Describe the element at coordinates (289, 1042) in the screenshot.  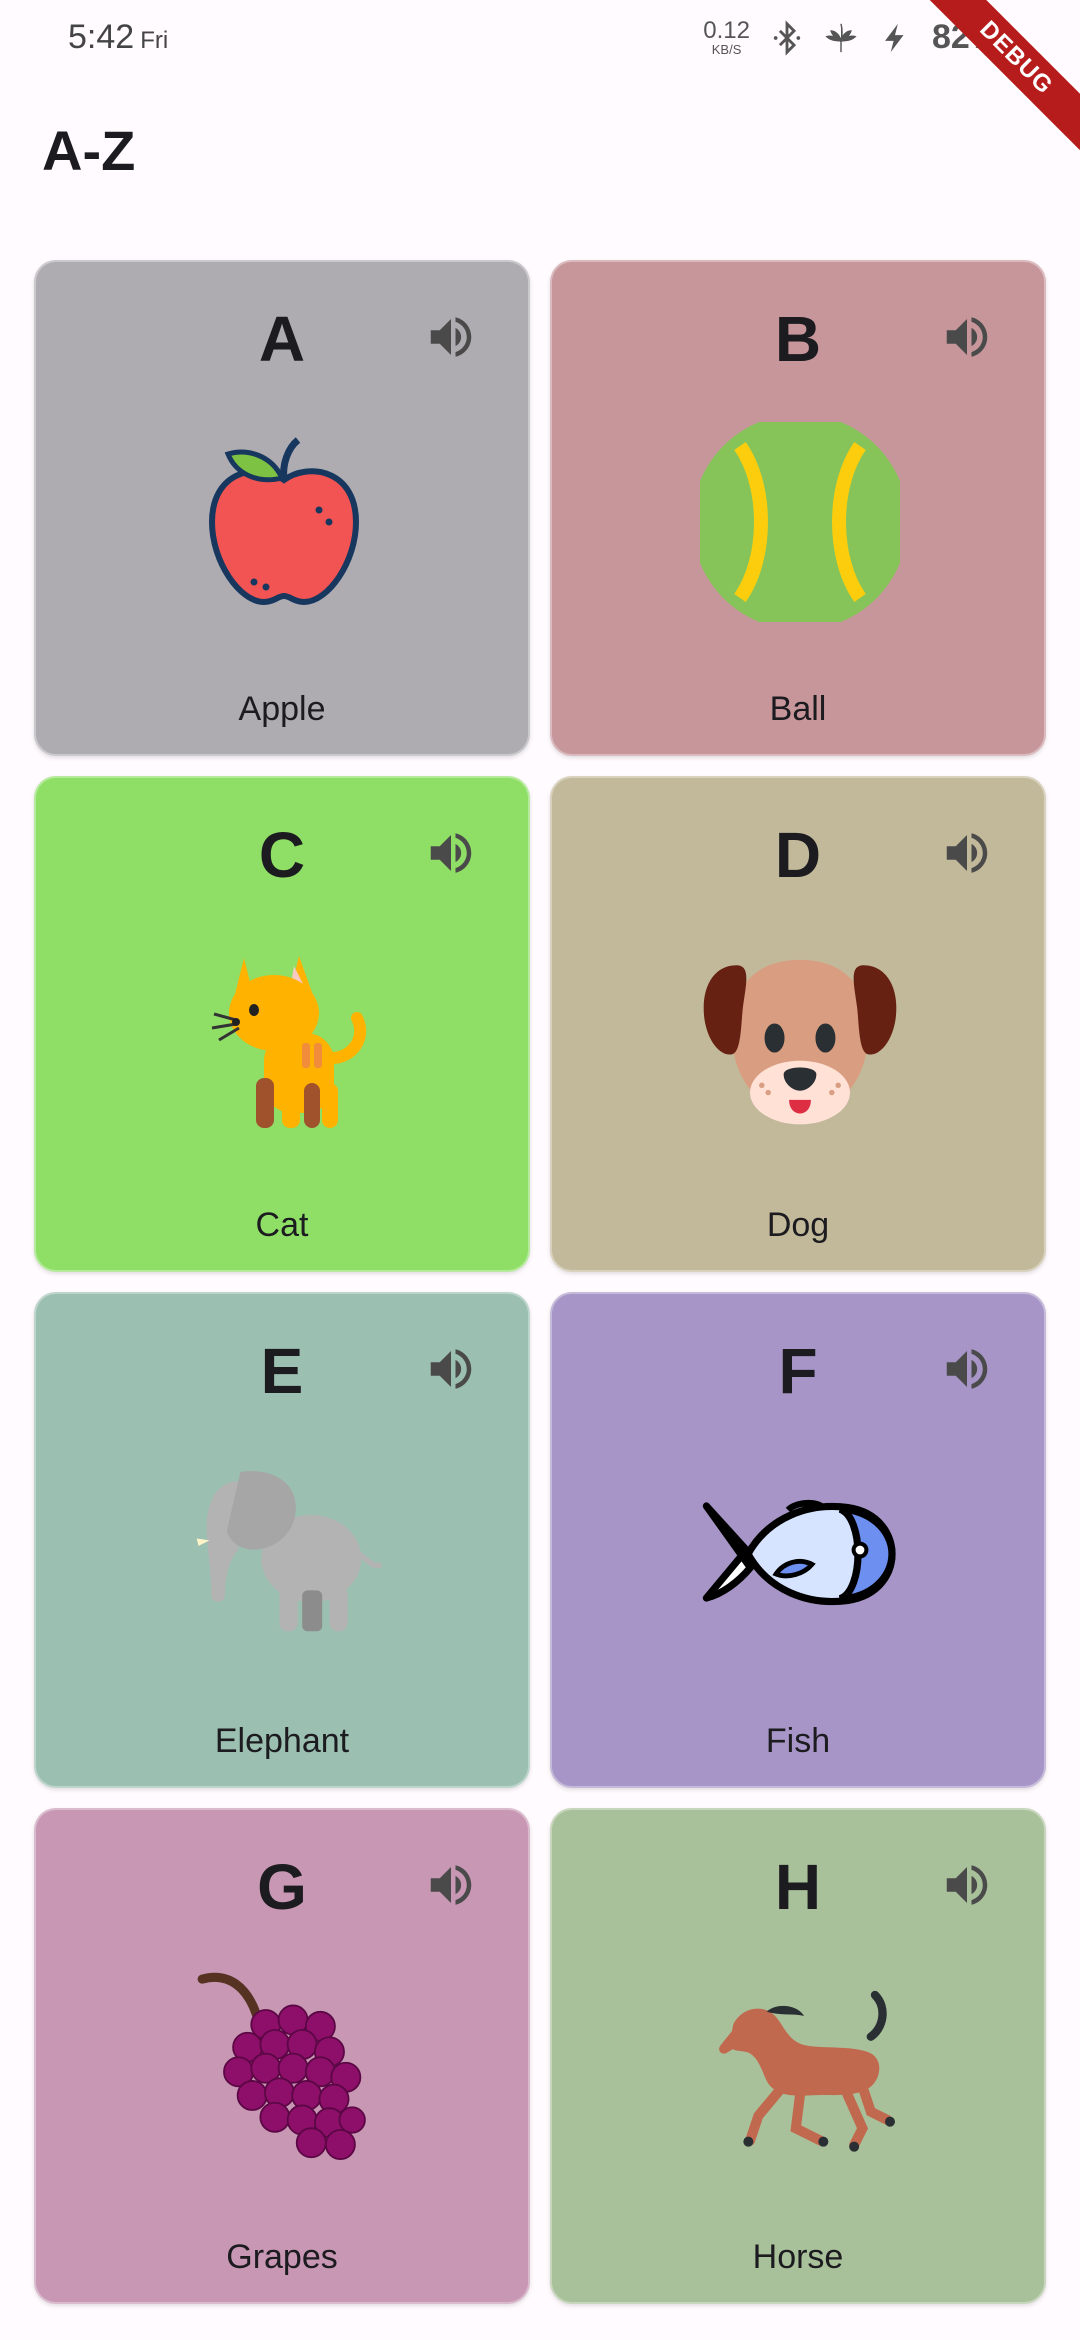
I see `cat-icon` at that location.